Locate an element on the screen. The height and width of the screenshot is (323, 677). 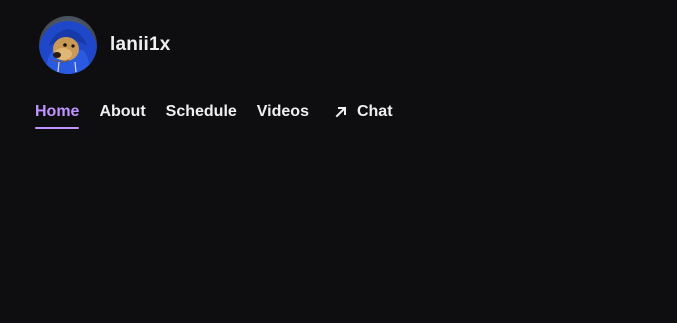
tab-videos-label: Videos is located at coordinates (282, 111).